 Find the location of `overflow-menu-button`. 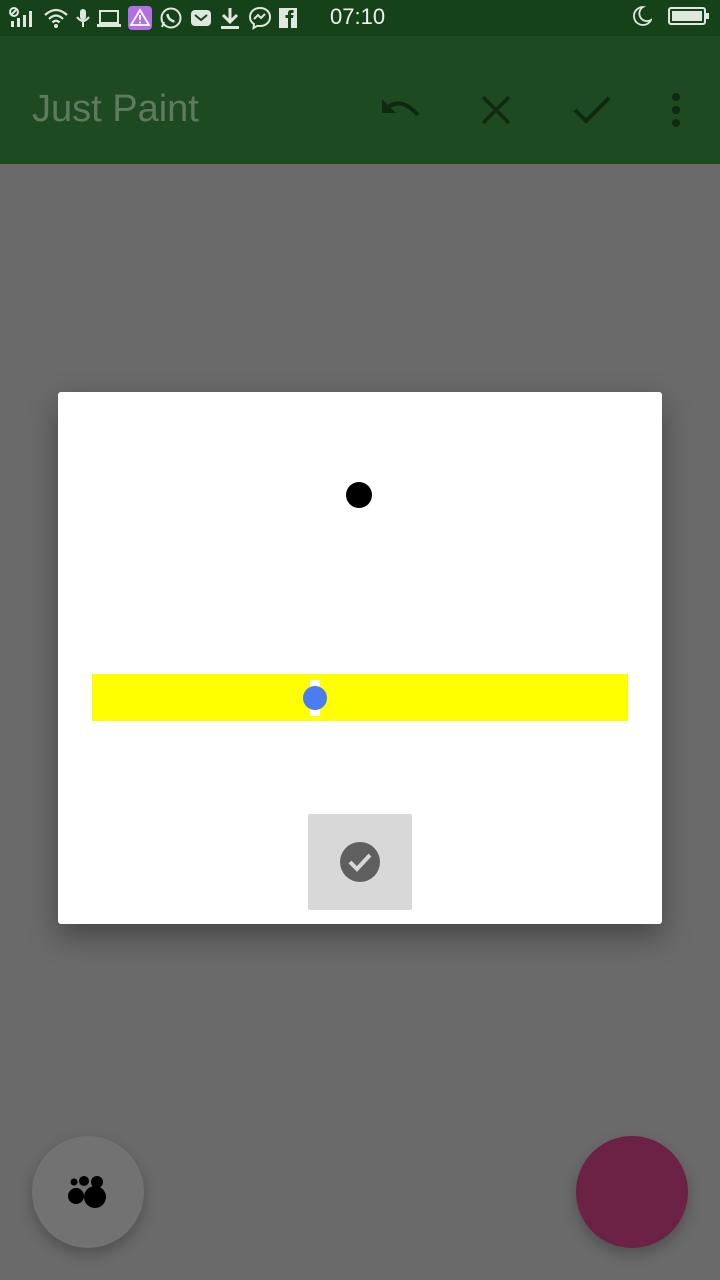

overflow-menu-button is located at coordinates (676, 110).